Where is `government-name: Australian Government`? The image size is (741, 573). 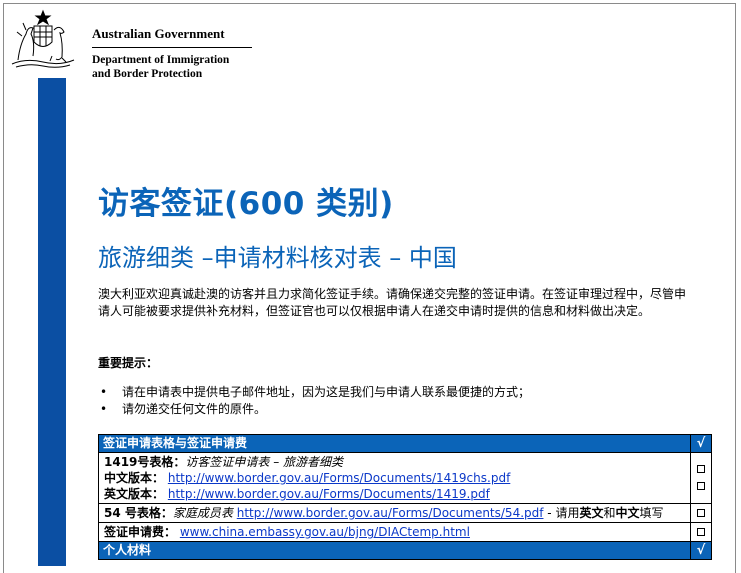 government-name: Australian Government is located at coordinates (158, 33).